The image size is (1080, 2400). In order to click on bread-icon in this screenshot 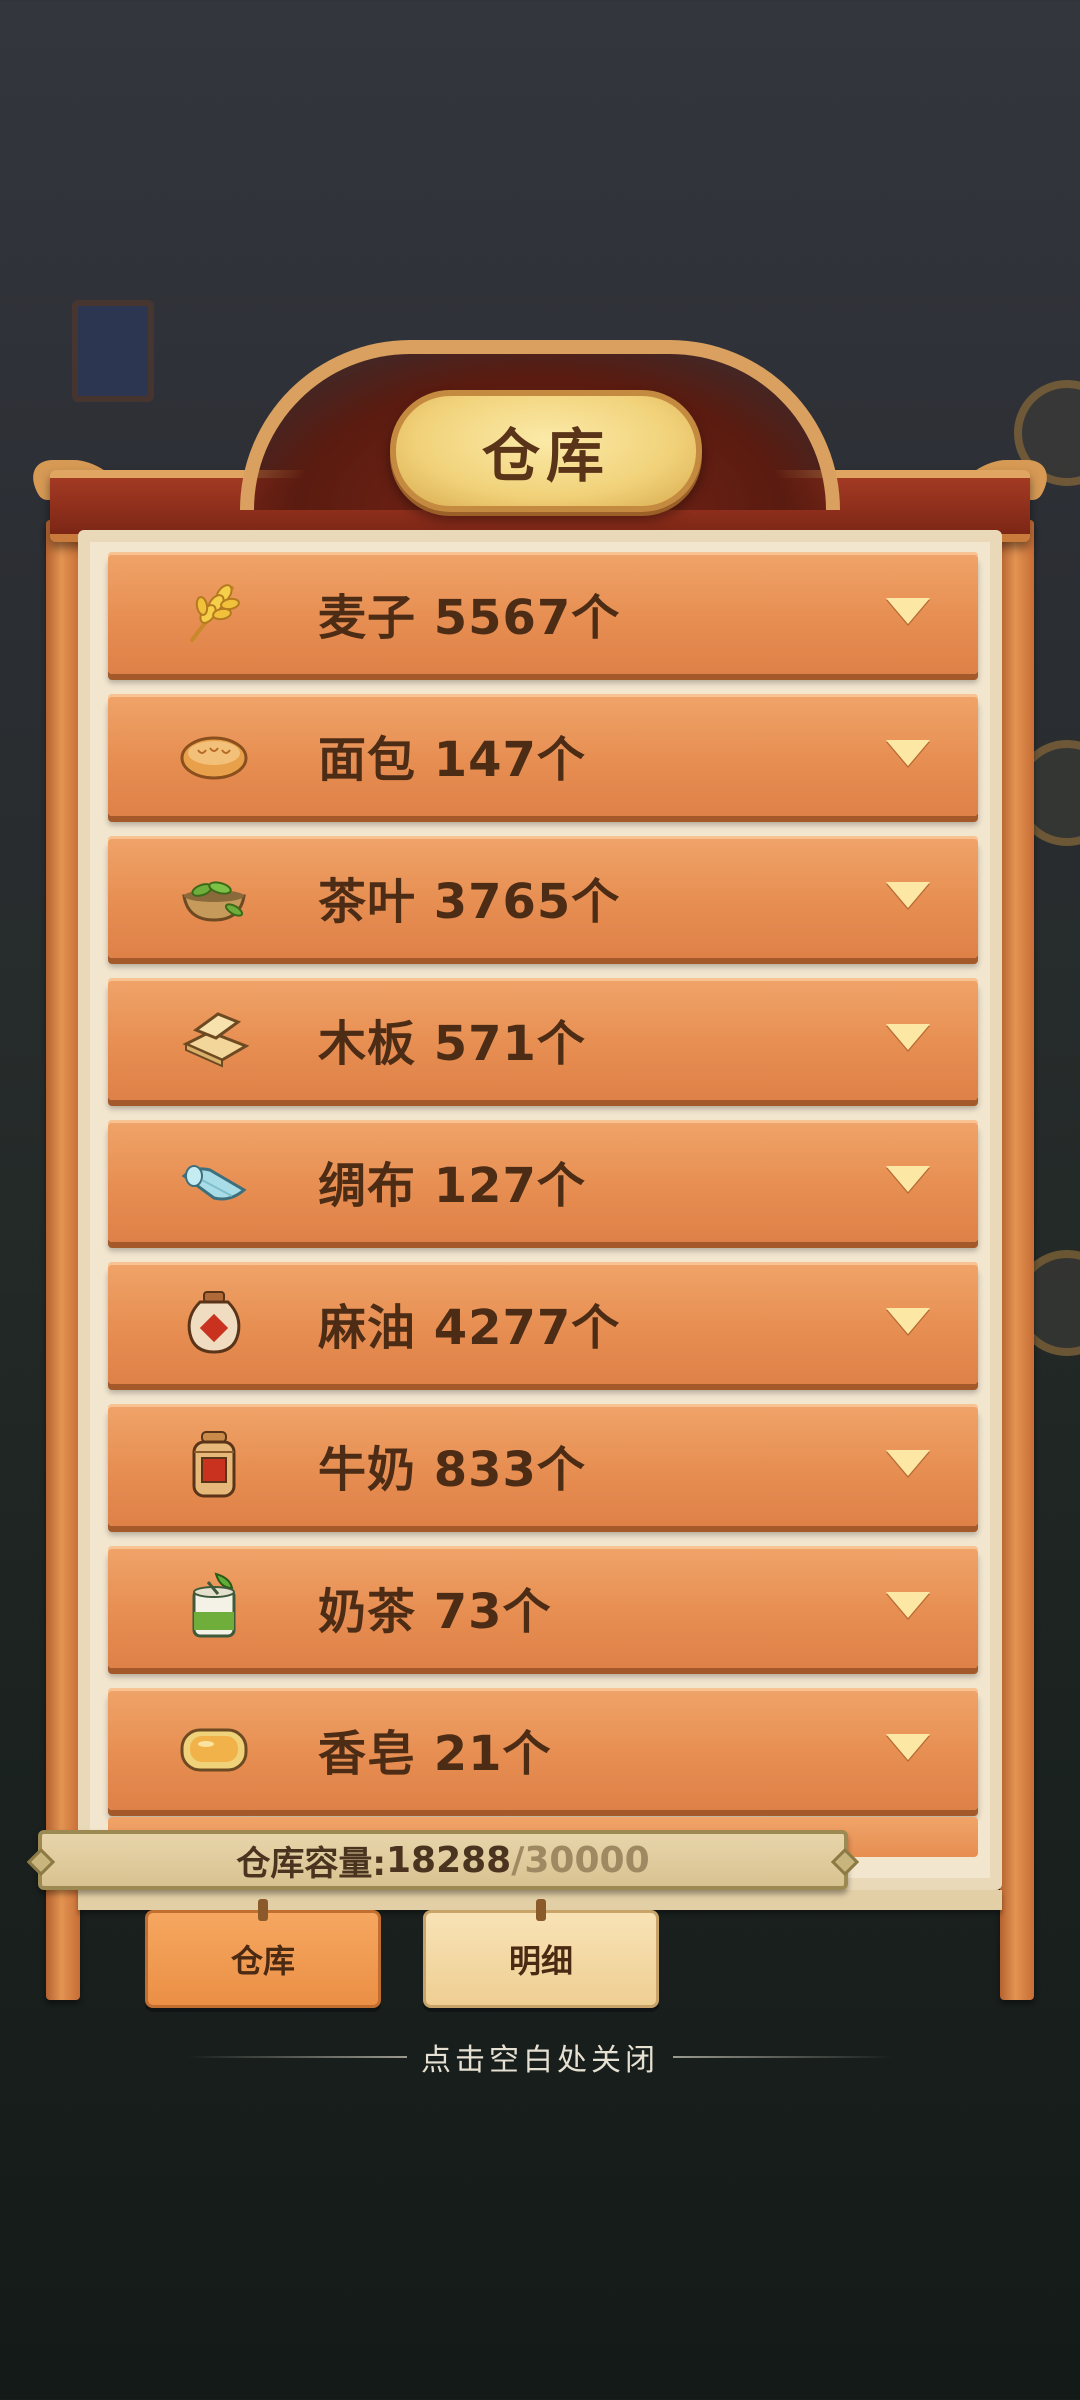, I will do `click(214, 758)`.